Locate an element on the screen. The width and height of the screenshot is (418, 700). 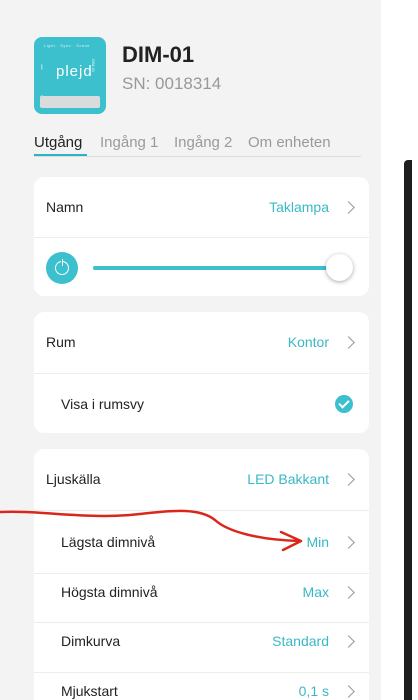
device-image-model: DIM-01 is located at coordinates (93, 65).